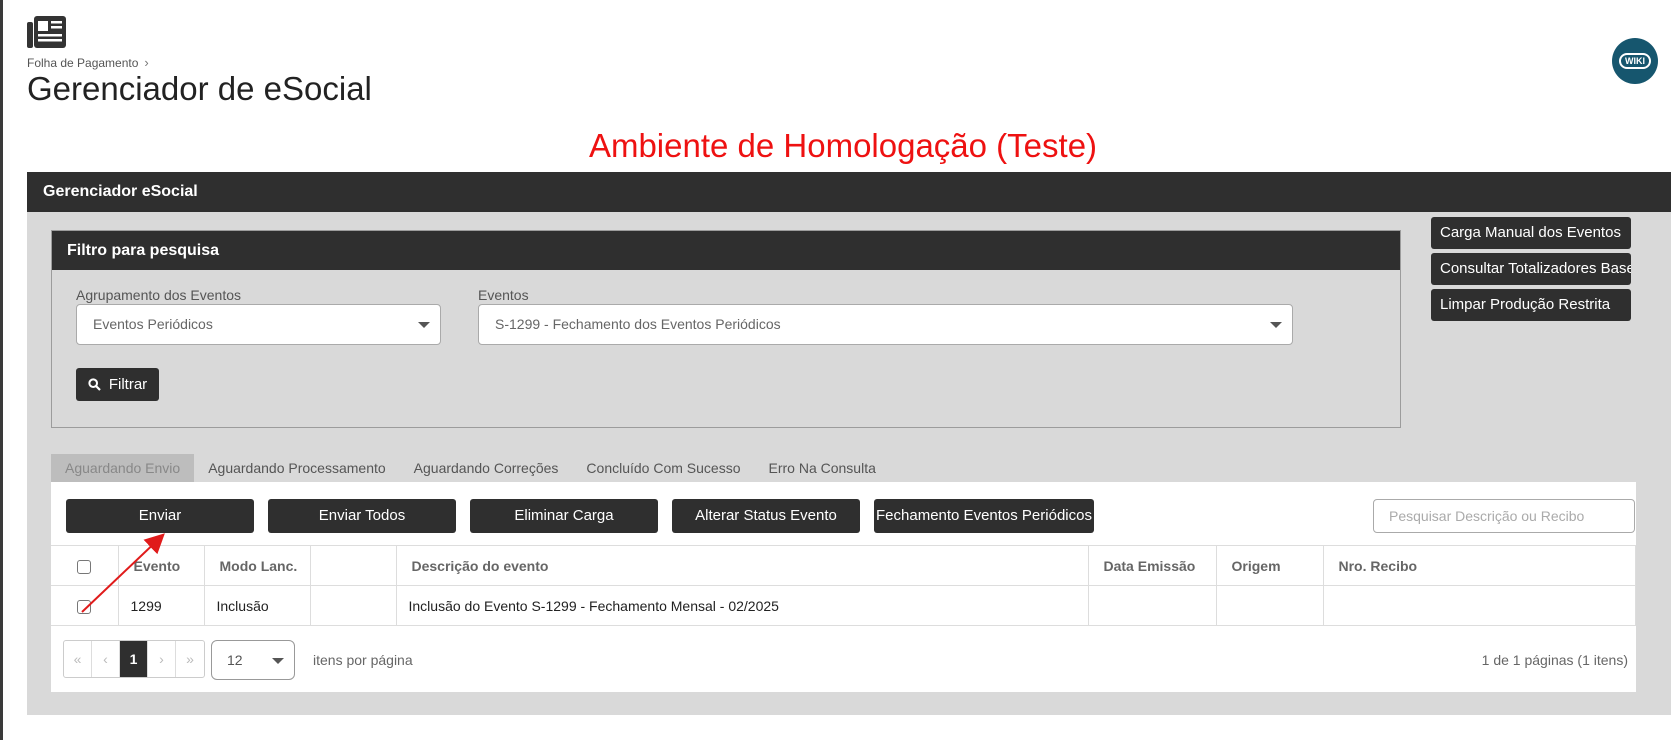 The image size is (1671, 740). I want to click on change-status-button: Alterar Status Evento, so click(766, 516).